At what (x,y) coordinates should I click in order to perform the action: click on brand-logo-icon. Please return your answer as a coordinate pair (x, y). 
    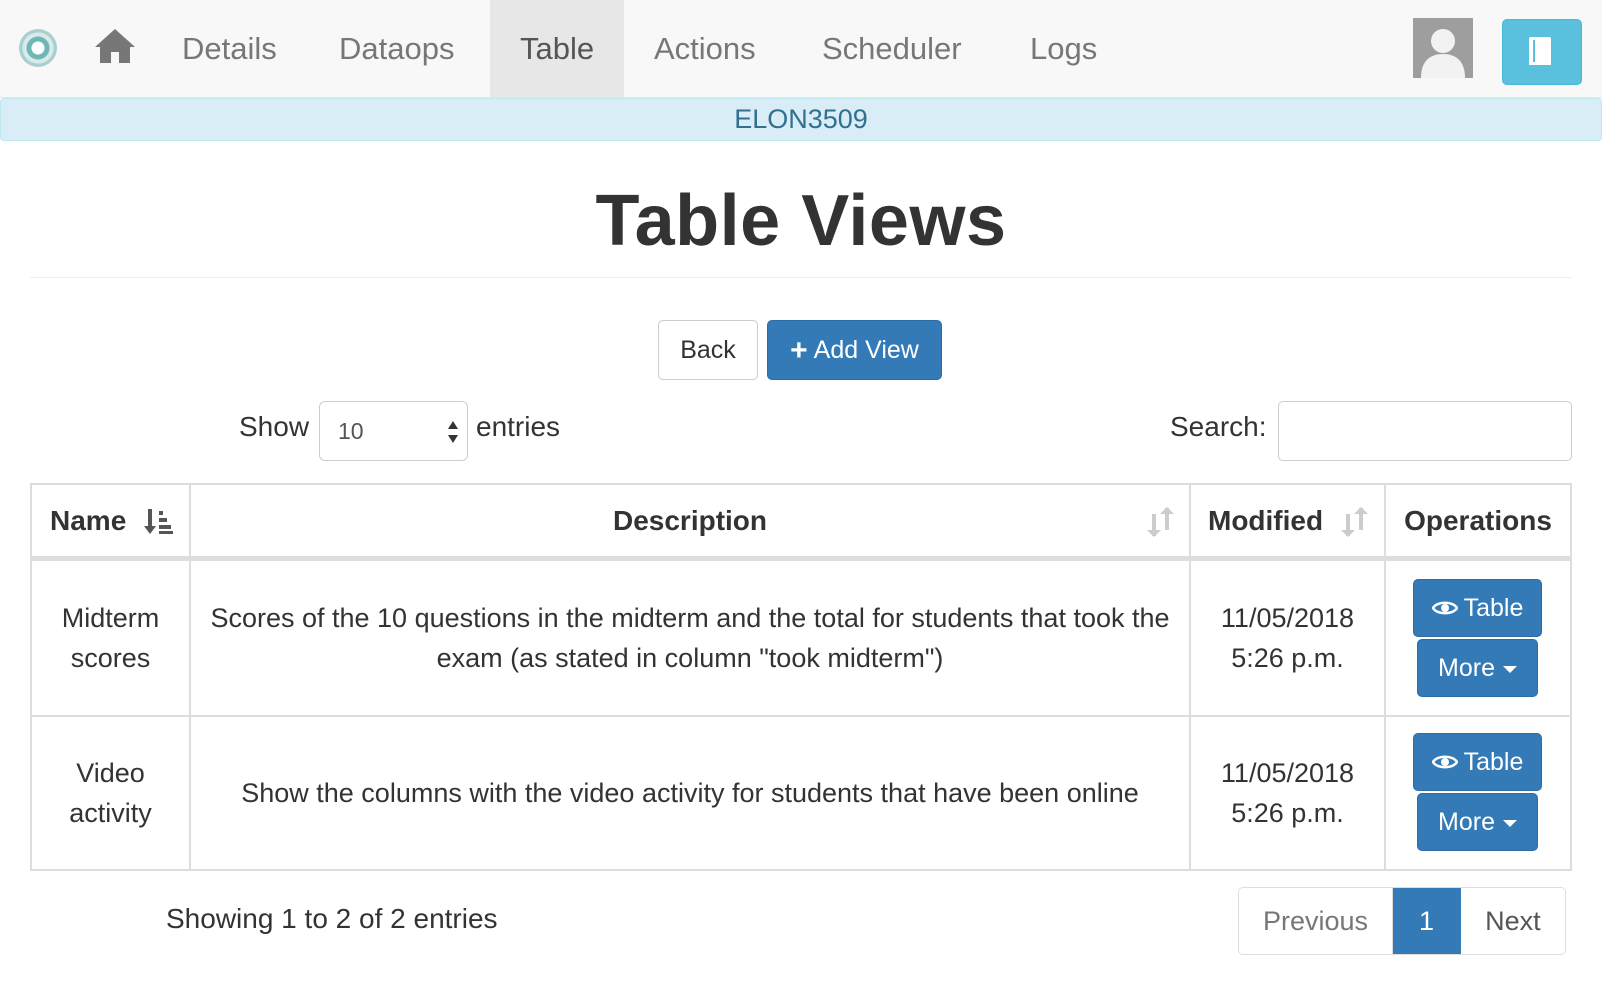
    Looking at the image, I should click on (38, 48).